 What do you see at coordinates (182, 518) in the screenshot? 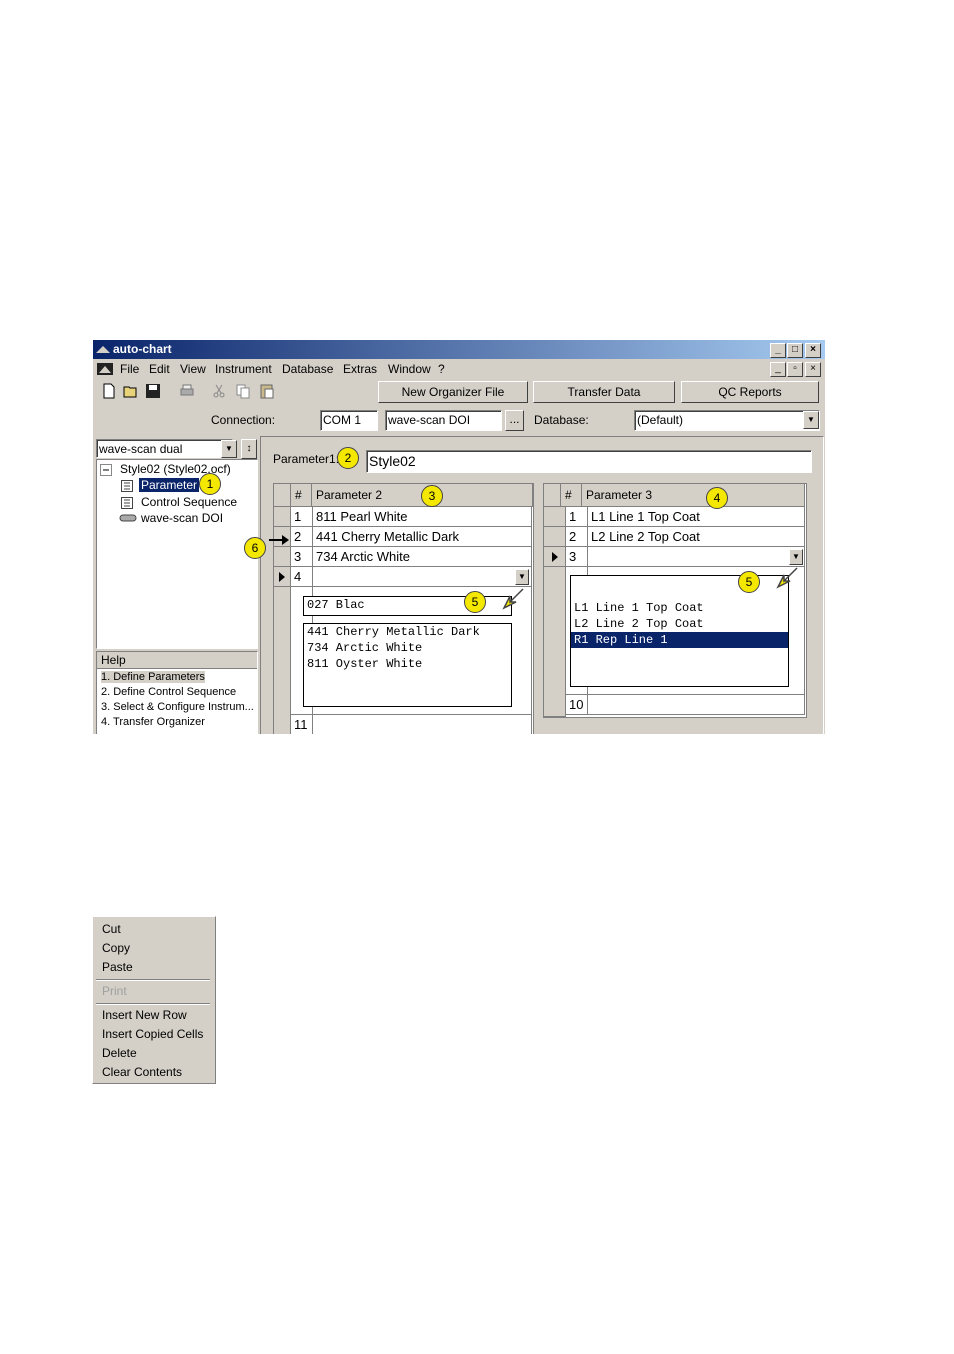
I see `tree-item-wave-scan: wave-scan DOI` at bounding box center [182, 518].